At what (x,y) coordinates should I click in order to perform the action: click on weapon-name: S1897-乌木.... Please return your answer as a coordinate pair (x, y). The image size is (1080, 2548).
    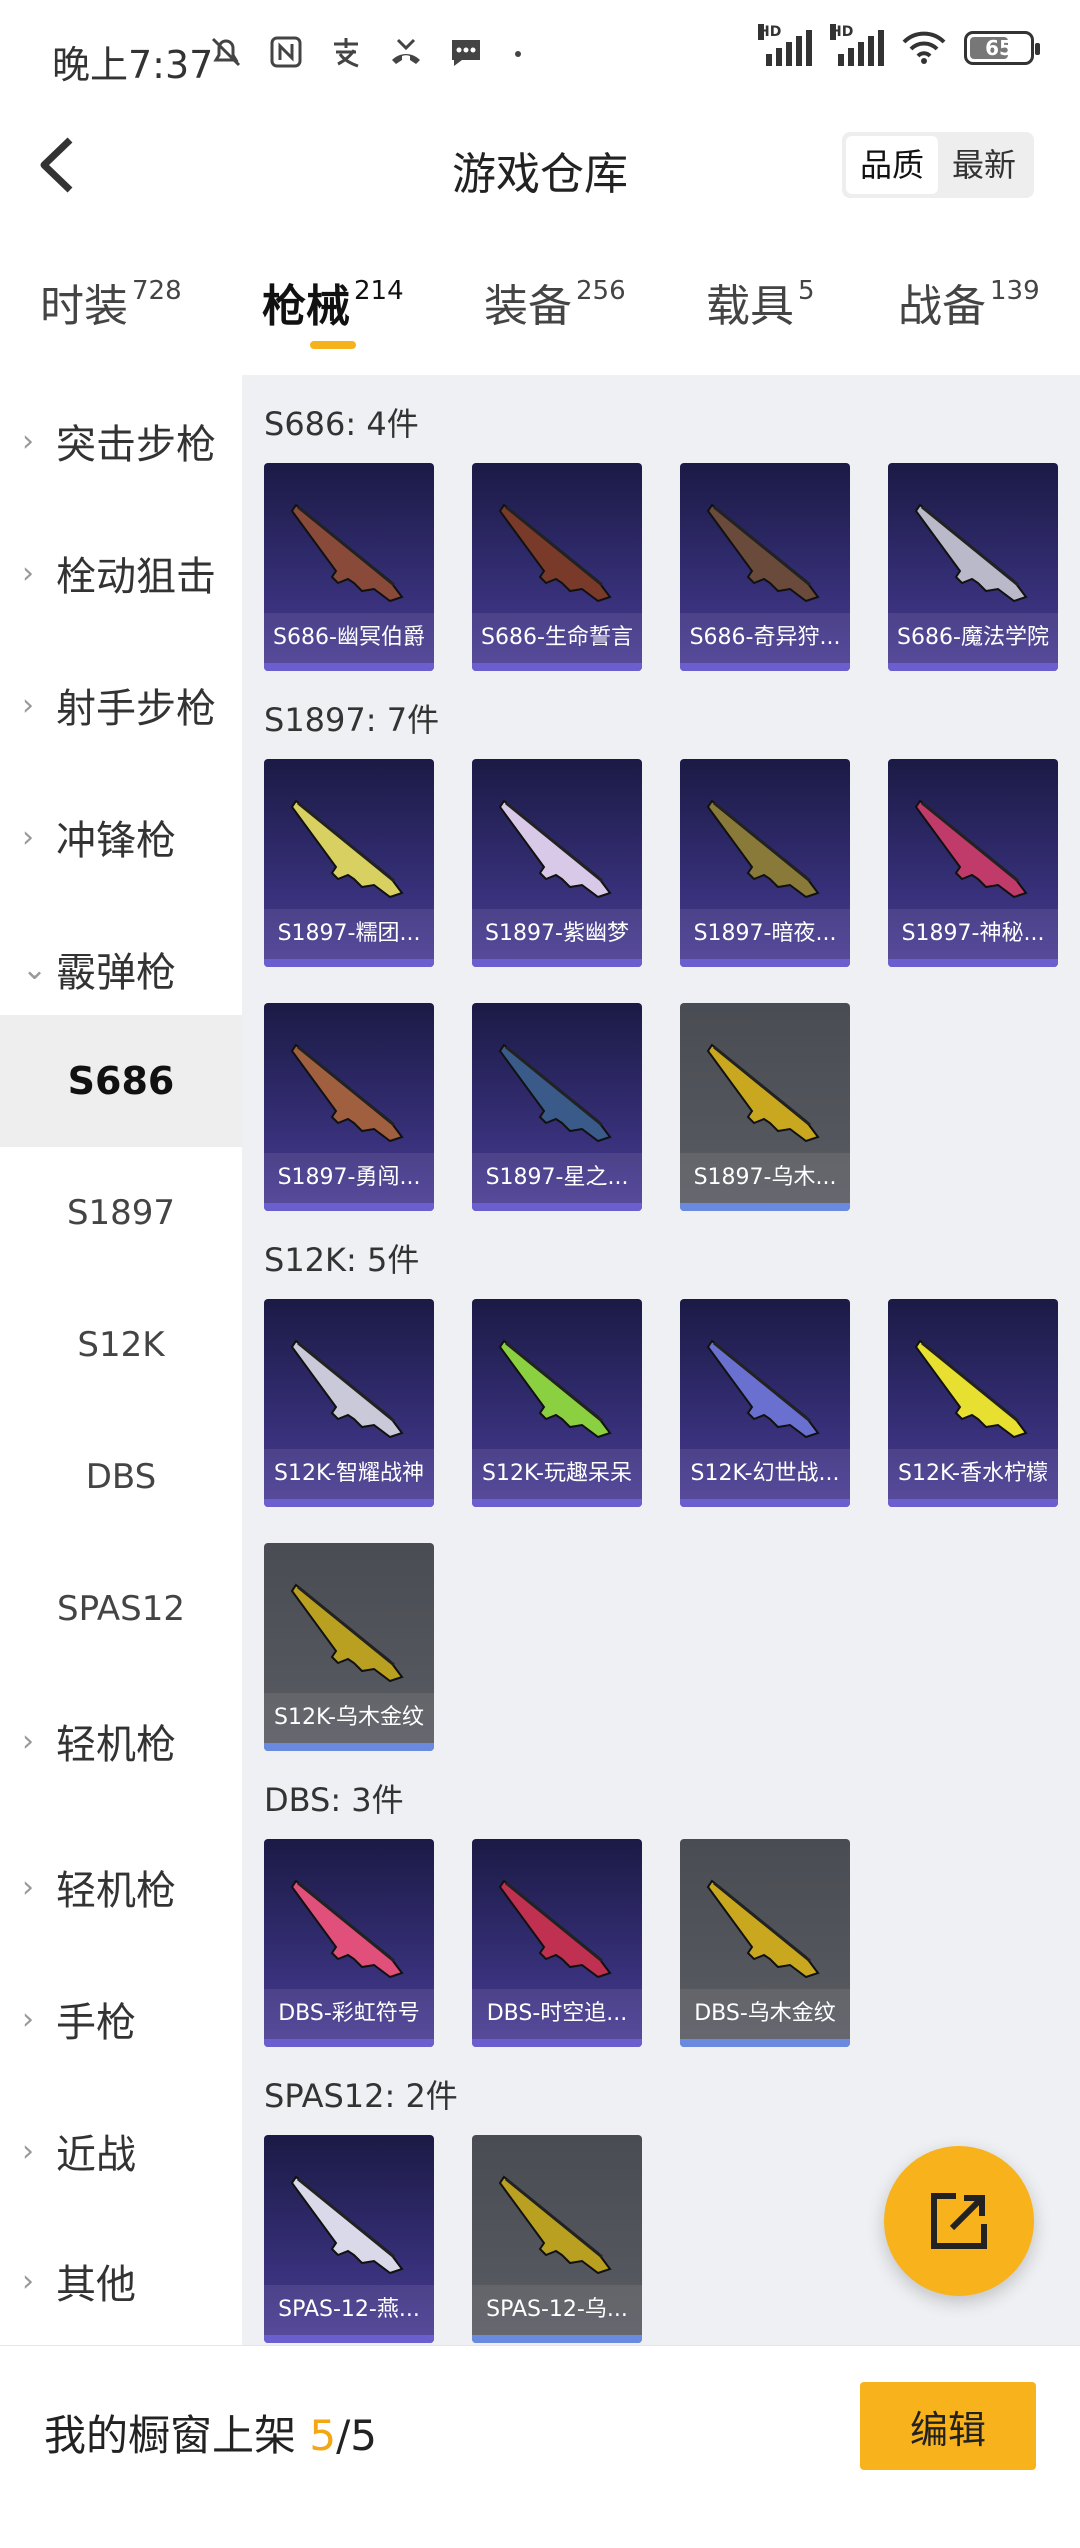
    Looking at the image, I should click on (765, 1178).